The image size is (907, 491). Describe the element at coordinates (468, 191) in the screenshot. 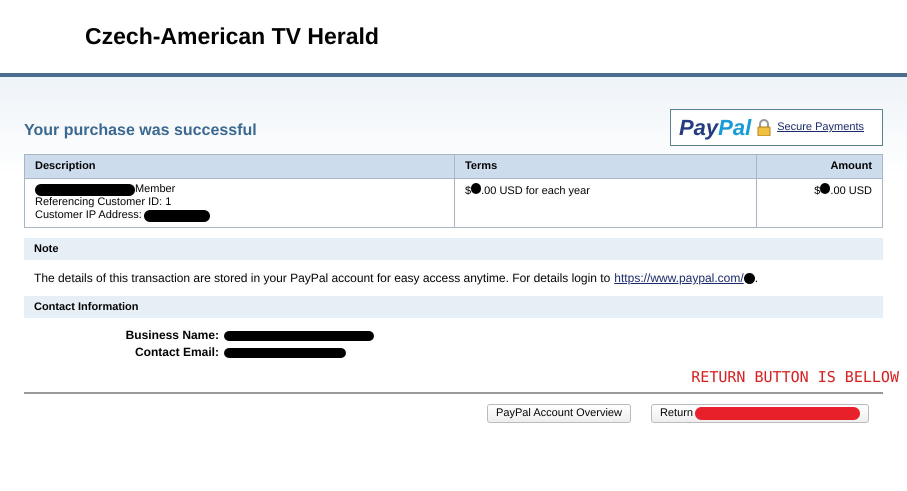

I see `terms-text: $` at that location.